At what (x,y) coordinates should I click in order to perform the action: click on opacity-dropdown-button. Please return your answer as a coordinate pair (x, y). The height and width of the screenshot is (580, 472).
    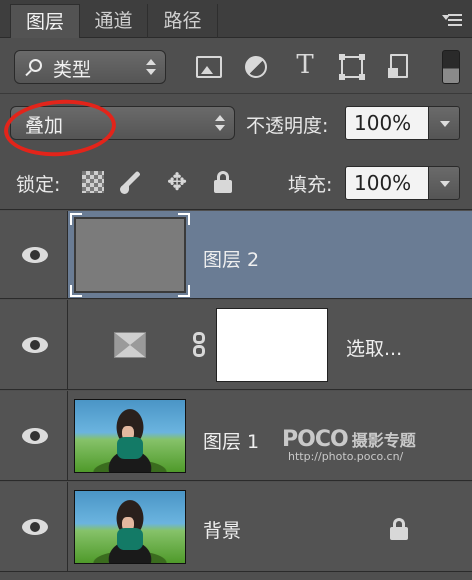
    Looking at the image, I should click on (444, 123).